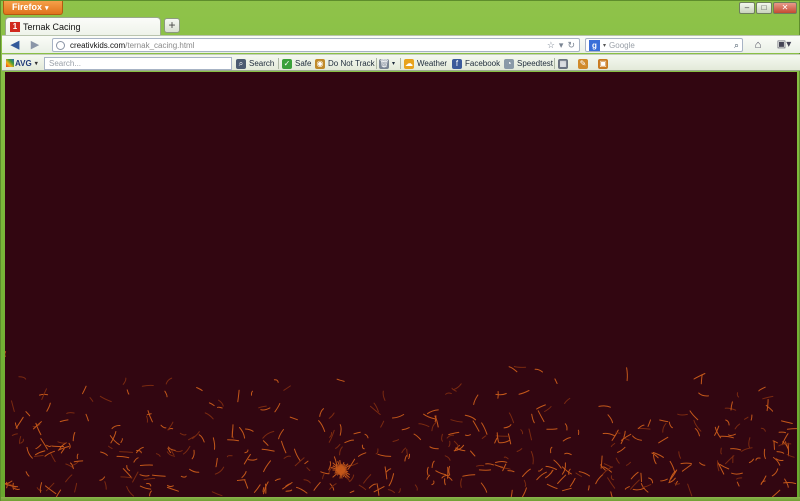 The width and height of the screenshot is (800, 501). Describe the element at coordinates (10, 63) in the screenshot. I see `avg-logo-icon` at that location.